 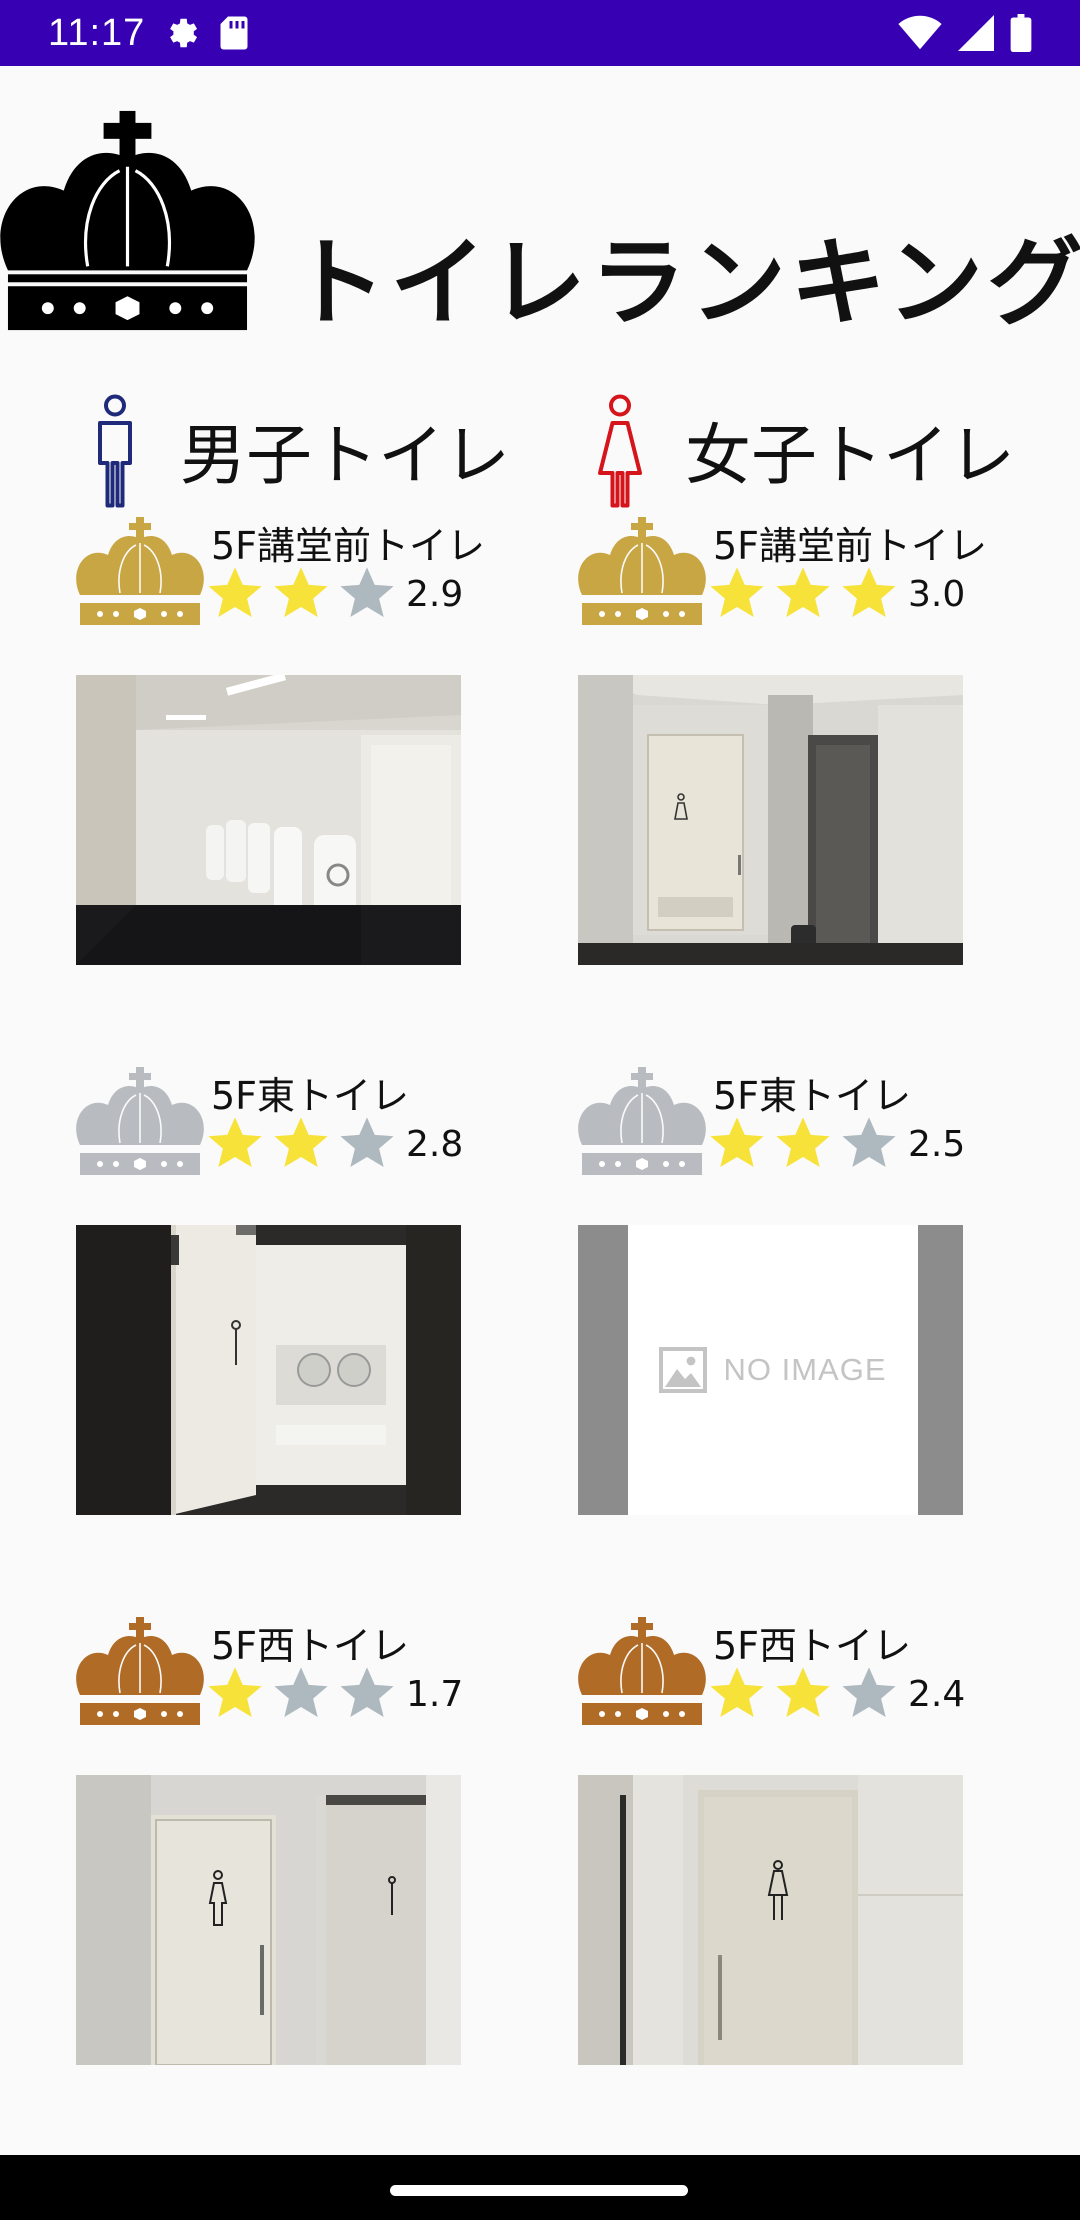 What do you see at coordinates (836, 594) in the screenshot?
I see `star-rating: 3.0` at bounding box center [836, 594].